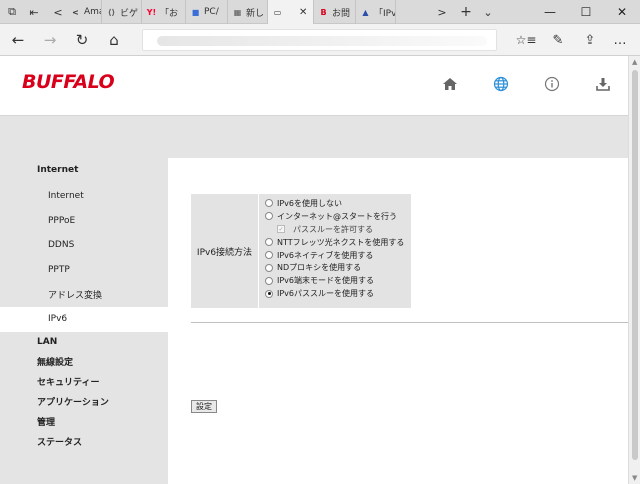 This screenshot has height=484, width=640. What do you see at coordinates (552, 84) in the screenshot?
I see `info-icon` at bounding box center [552, 84].